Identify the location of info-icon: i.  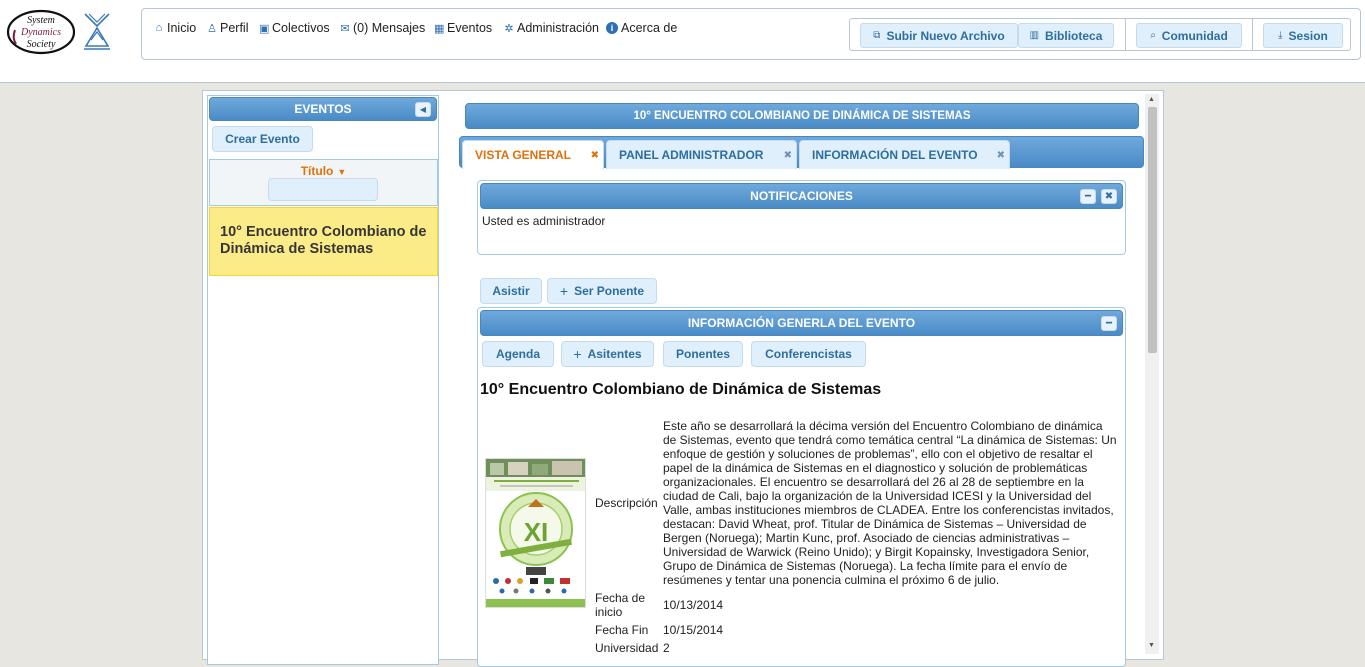
(612, 28).